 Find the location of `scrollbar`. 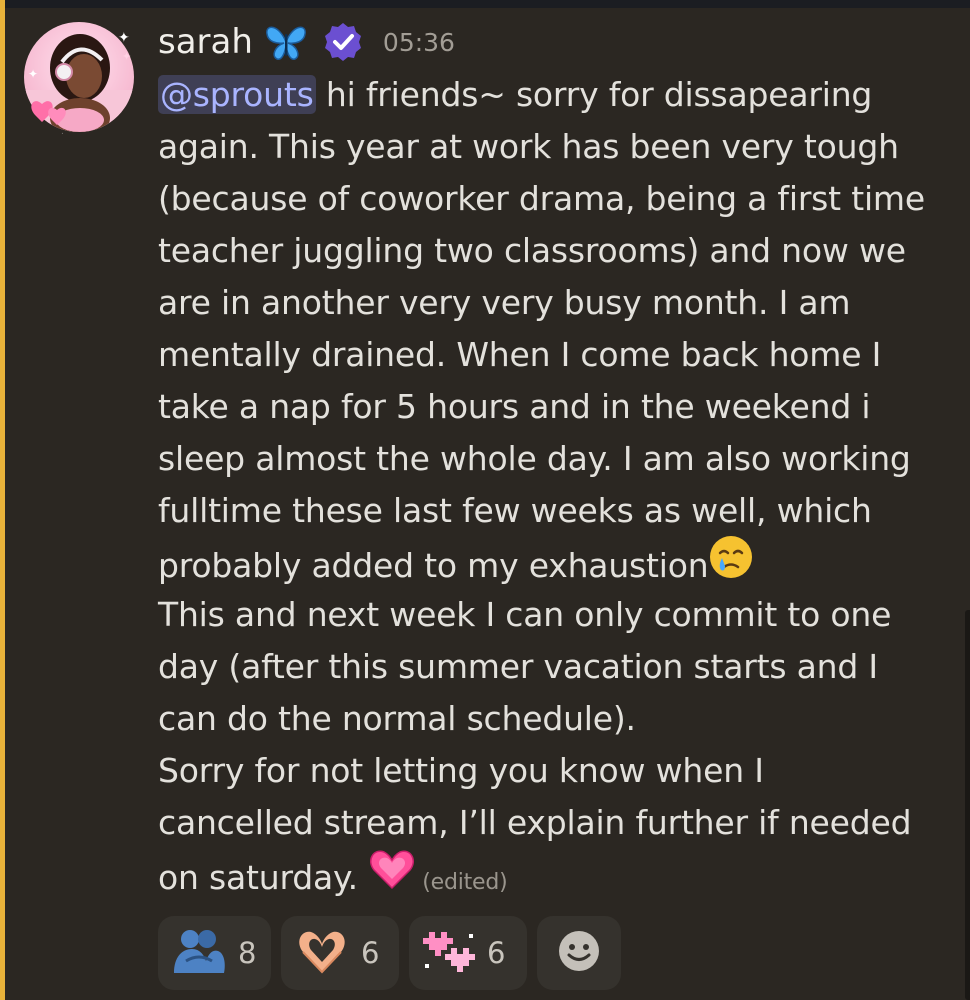

scrollbar is located at coordinates (967, 805).